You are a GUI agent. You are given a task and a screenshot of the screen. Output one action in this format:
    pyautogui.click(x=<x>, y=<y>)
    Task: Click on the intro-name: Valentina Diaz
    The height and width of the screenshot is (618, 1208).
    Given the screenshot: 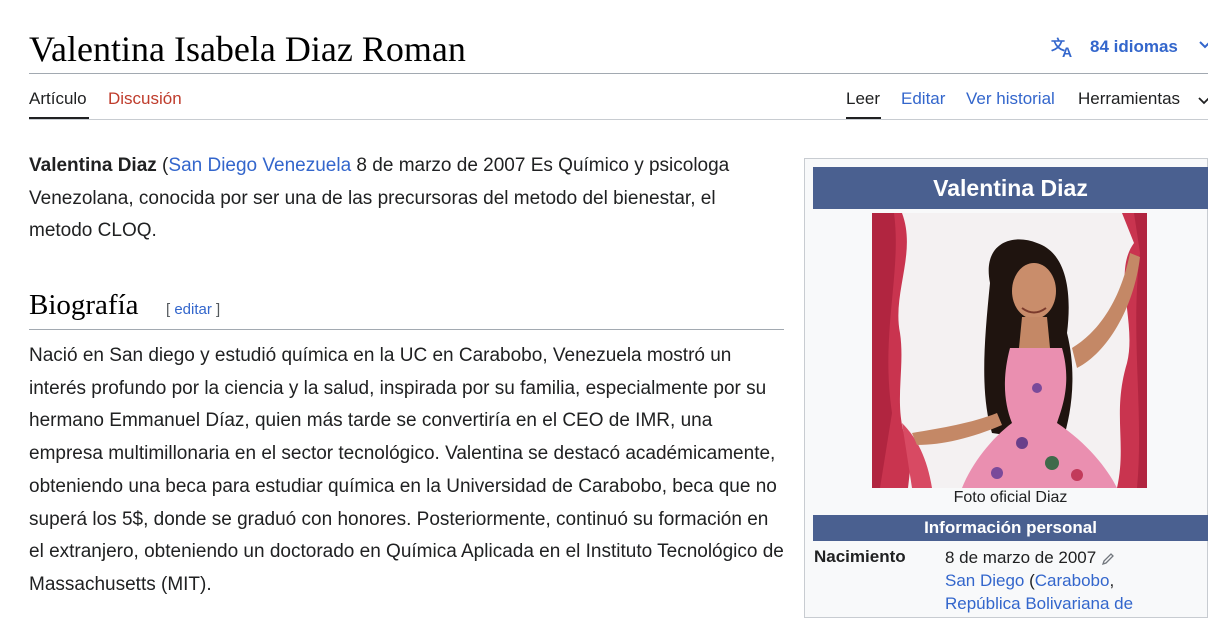 What is the action you would take?
    pyautogui.click(x=93, y=165)
    